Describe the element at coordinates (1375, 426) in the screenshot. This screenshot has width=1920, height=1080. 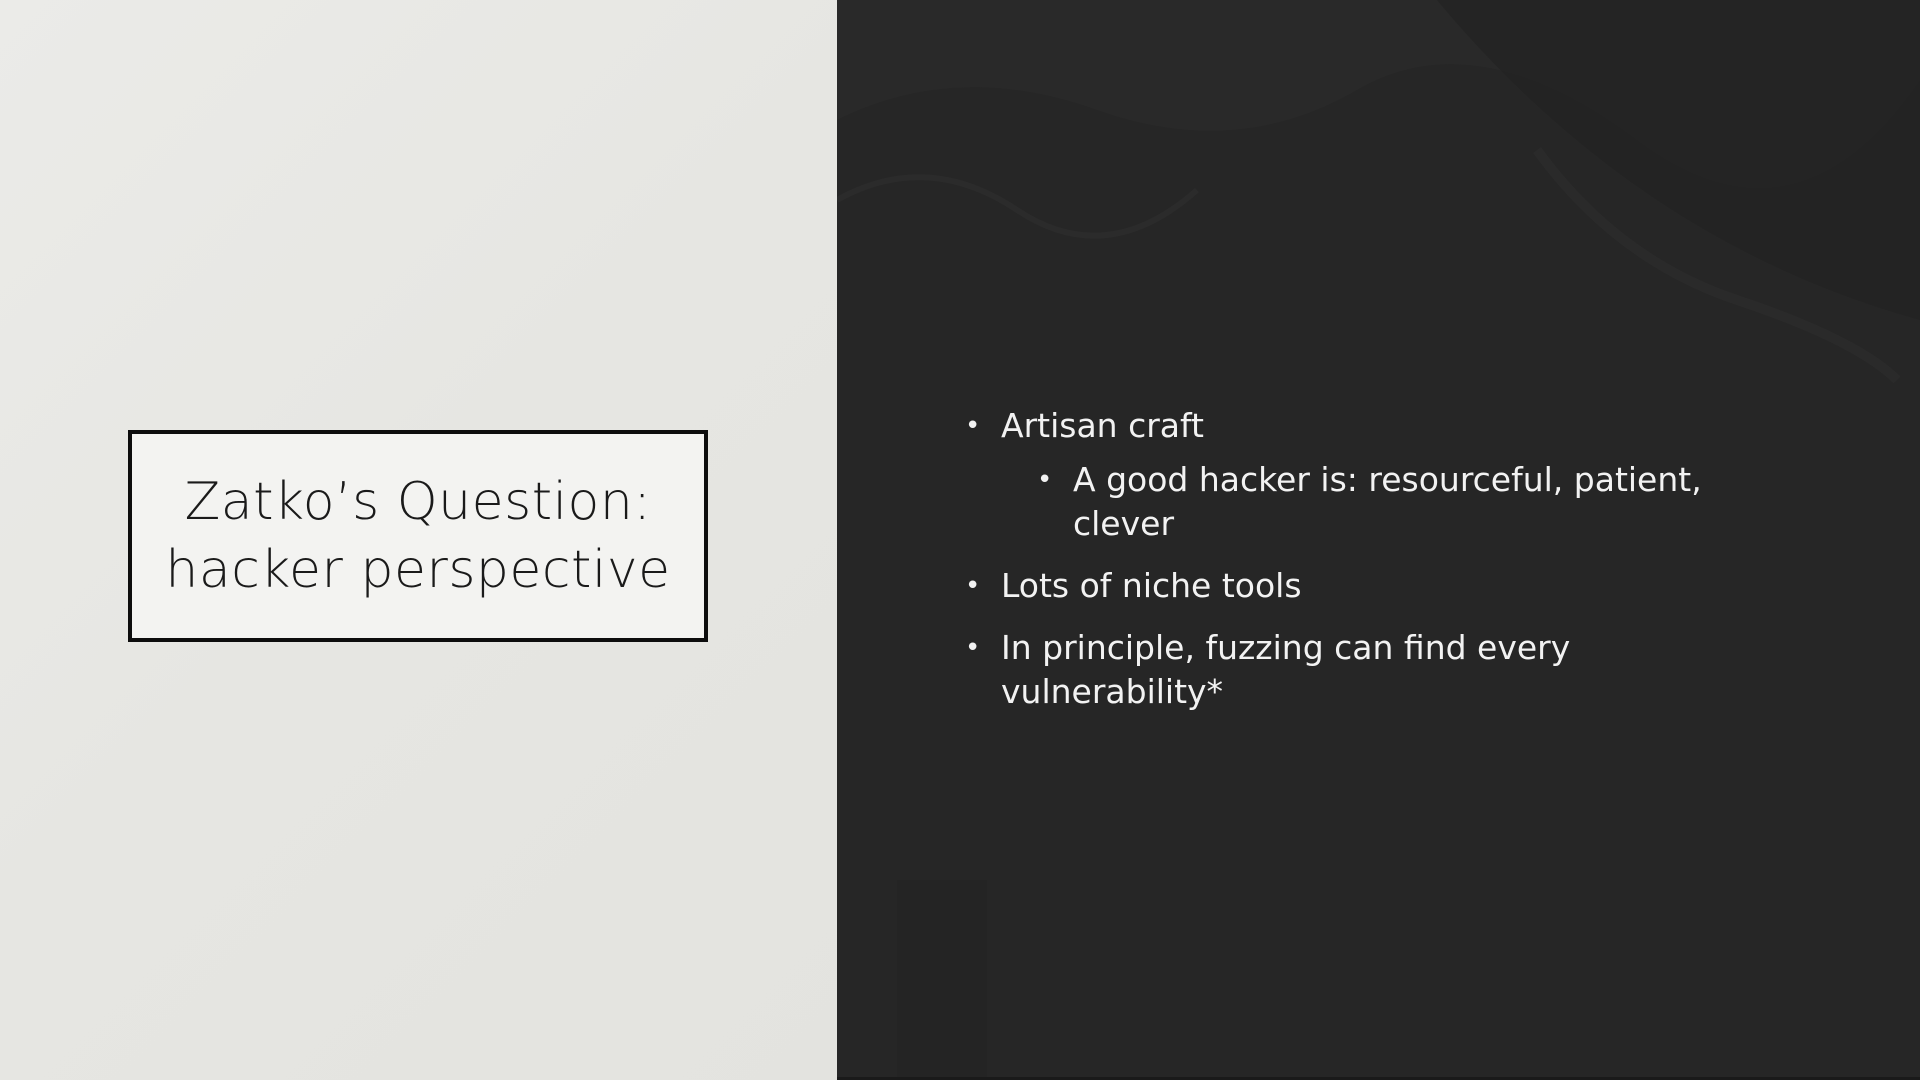
I see `bullet-item-artisan-craft: • Artisan craft` at that location.